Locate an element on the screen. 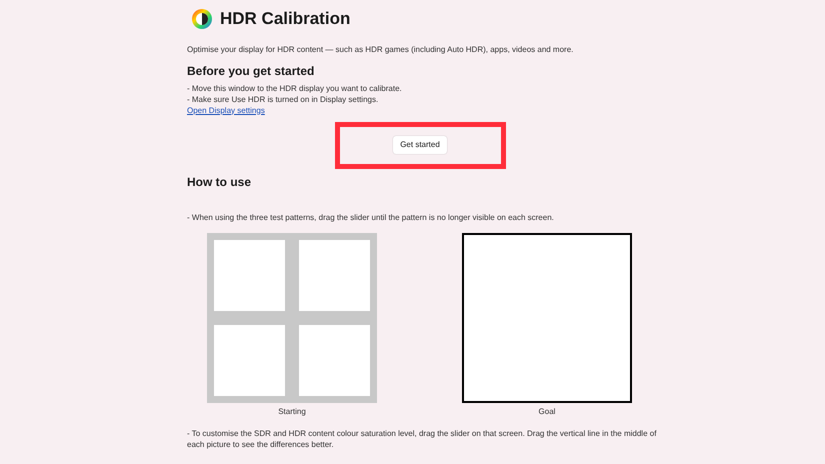 The height and width of the screenshot is (464, 825). pattern-caption: Starting is located at coordinates (292, 412).